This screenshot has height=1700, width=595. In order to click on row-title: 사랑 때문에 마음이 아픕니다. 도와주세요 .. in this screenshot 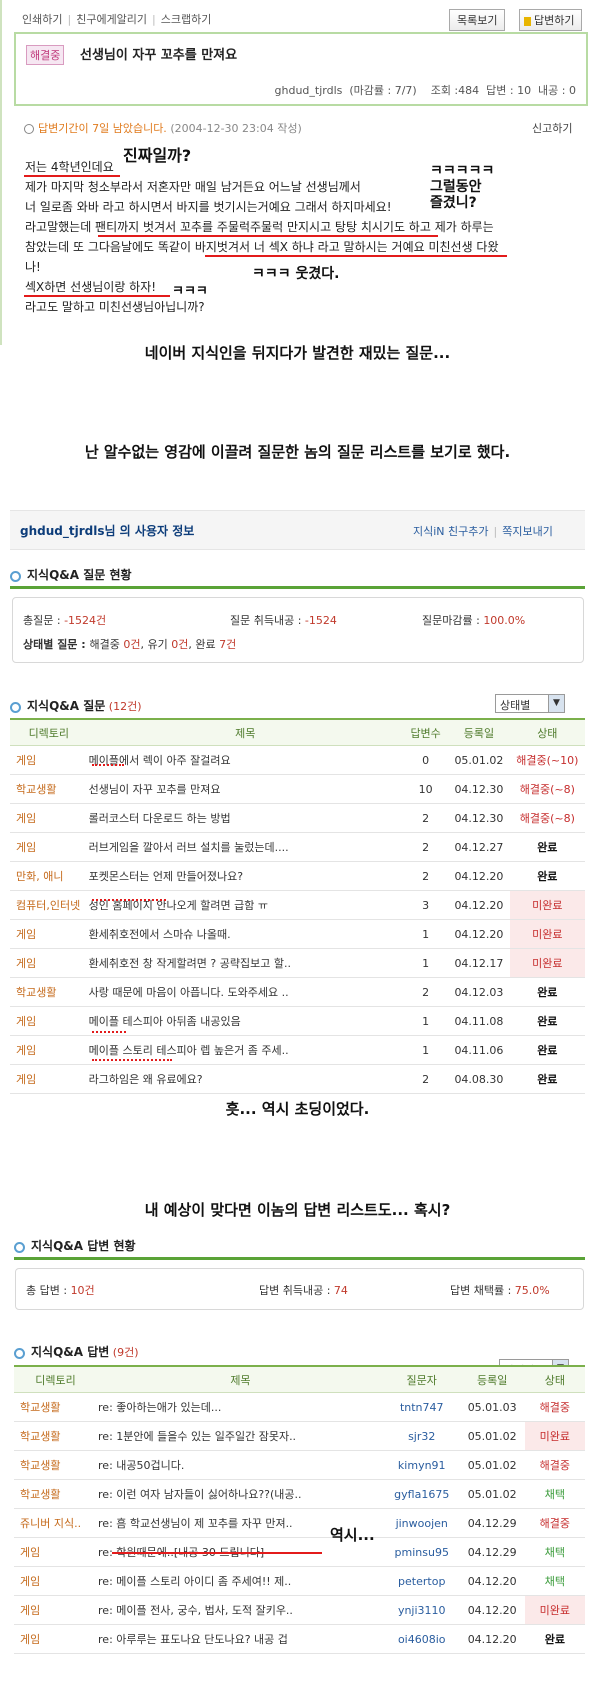, I will do `click(245, 992)`.